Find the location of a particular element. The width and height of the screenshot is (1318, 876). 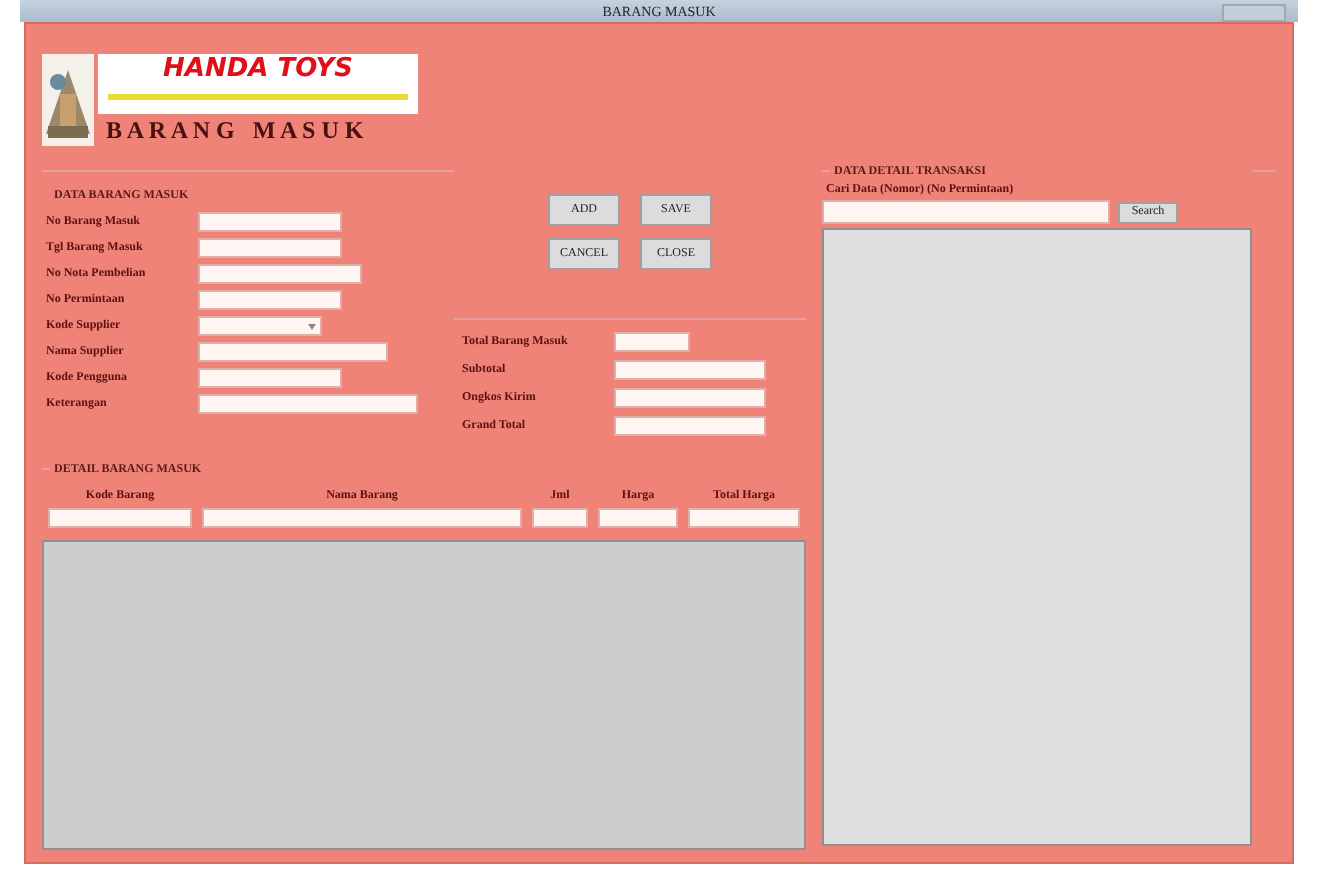

caret-icon is located at coordinates (312, 326).